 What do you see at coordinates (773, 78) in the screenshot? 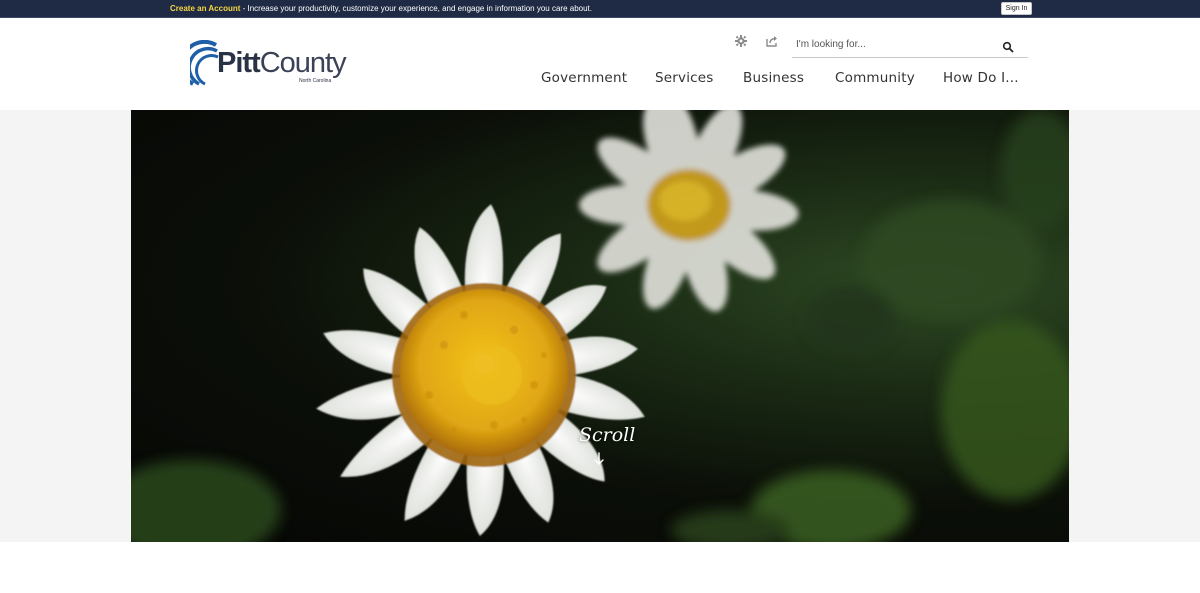
I see `nav-item-business: Business` at bounding box center [773, 78].